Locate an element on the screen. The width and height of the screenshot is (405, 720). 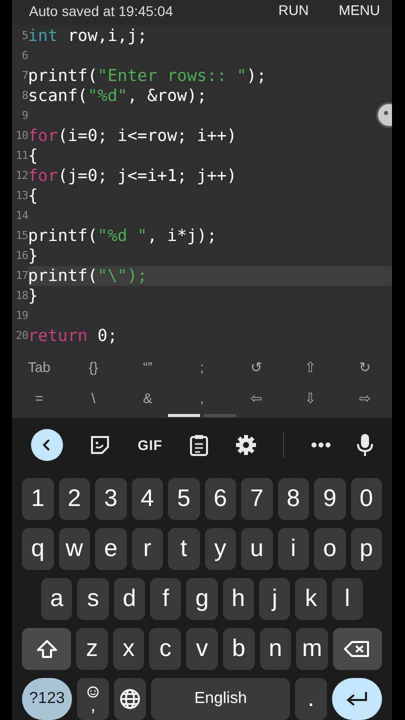
extra-key: ↻ is located at coordinates (365, 367).